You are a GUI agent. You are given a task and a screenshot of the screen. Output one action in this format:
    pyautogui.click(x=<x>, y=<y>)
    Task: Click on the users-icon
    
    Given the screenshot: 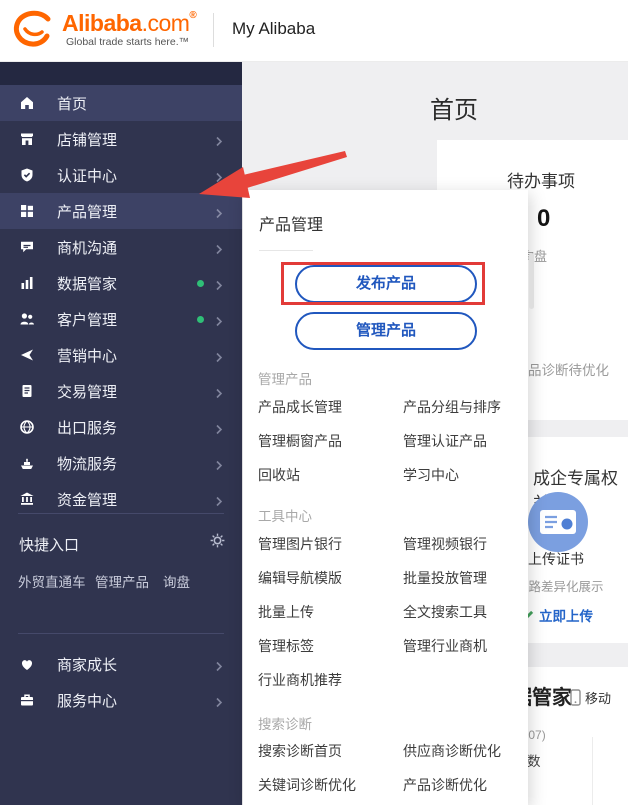 What is the action you would take?
    pyautogui.click(x=27, y=319)
    